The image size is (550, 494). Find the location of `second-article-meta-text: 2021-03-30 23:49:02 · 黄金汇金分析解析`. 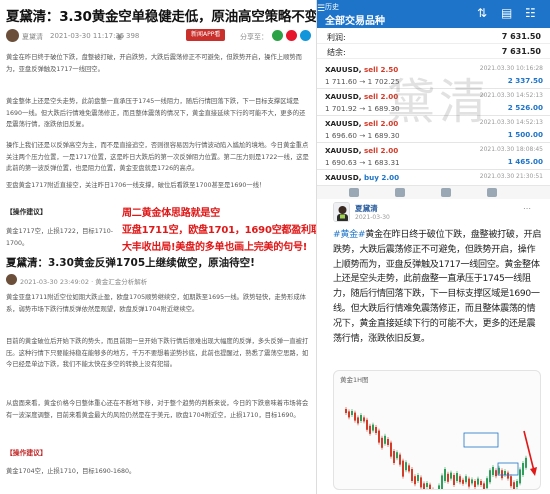

second-article-meta-text: 2021-03-30 23:49:02 · 黄金汇金分析解析 is located at coordinates (84, 282).